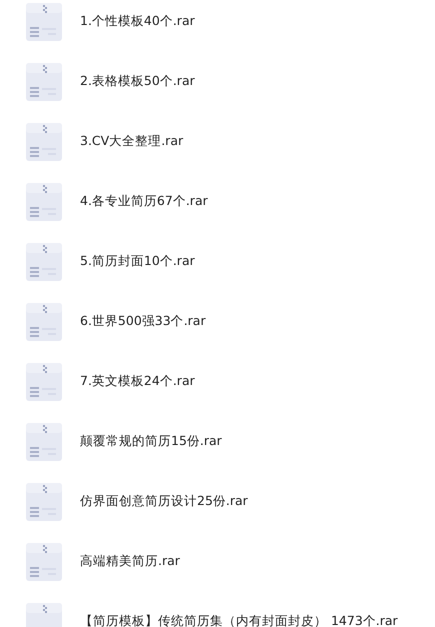 The height and width of the screenshot is (627, 435). Describe the element at coordinates (151, 441) in the screenshot. I see `file-name: 颠覆常规的简历15份.rar` at that location.